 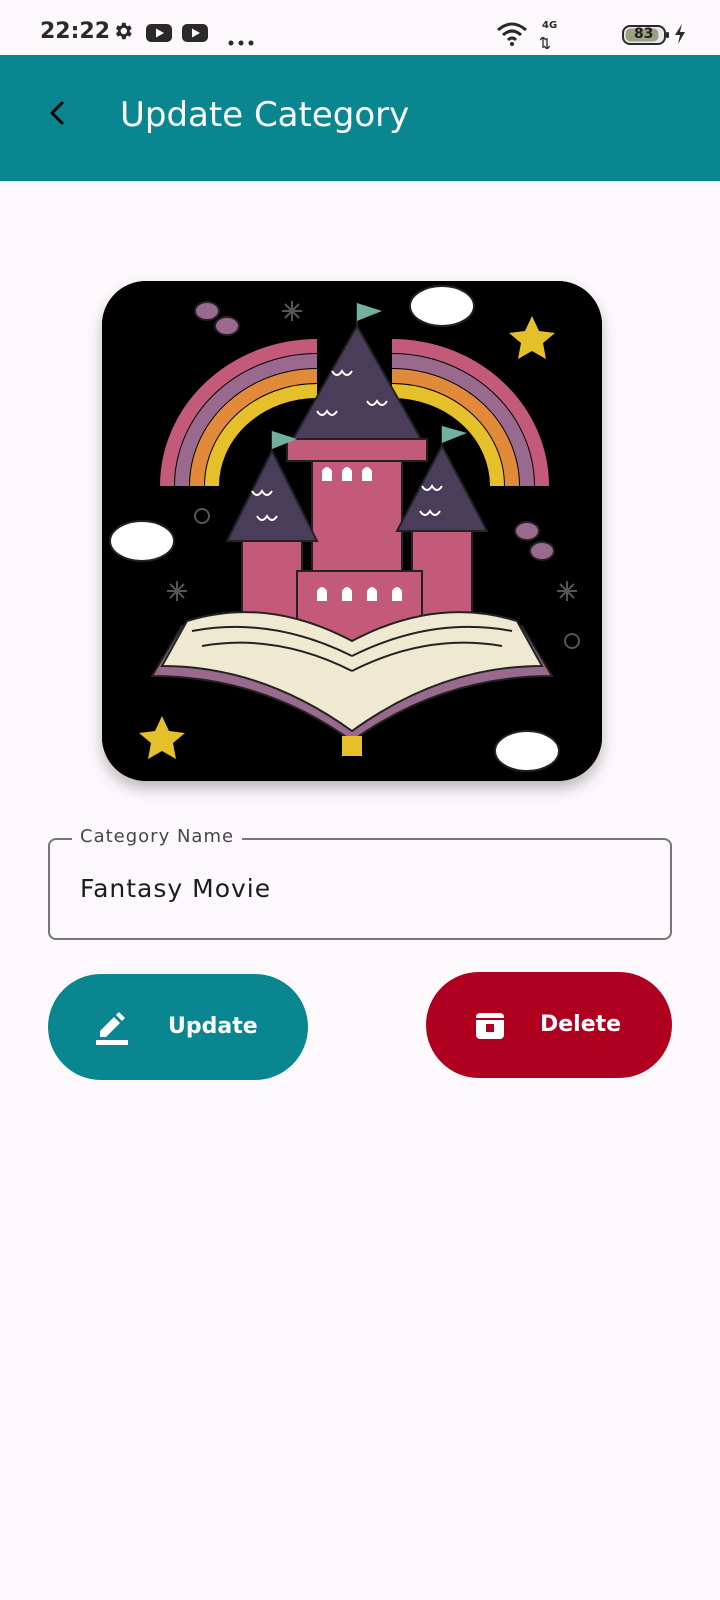 What do you see at coordinates (680, 36) in the screenshot?
I see `charging-icon` at bounding box center [680, 36].